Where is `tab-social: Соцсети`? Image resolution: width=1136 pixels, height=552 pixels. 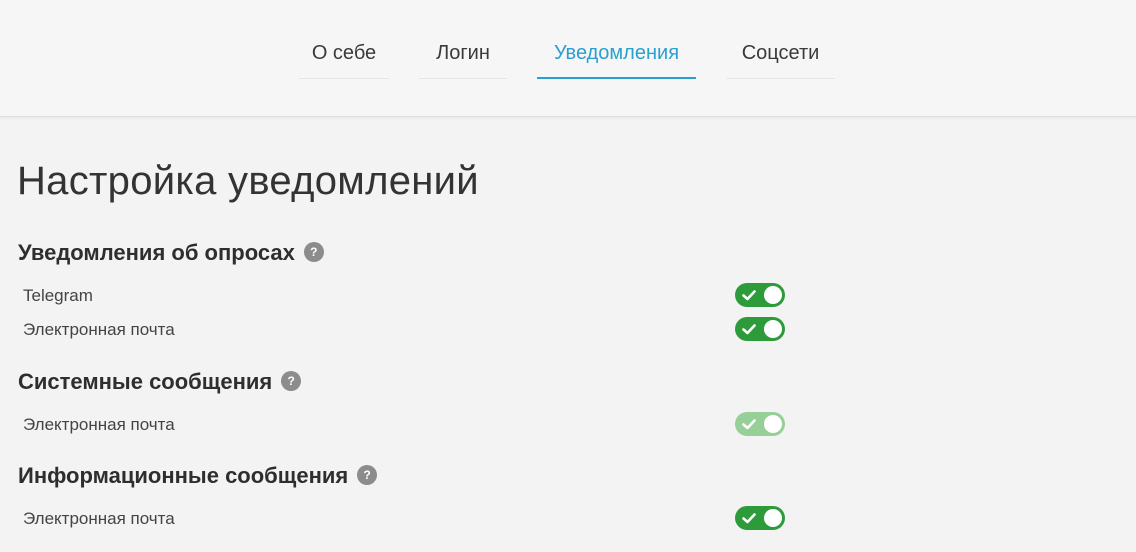 tab-social: Соцсети is located at coordinates (780, 53).